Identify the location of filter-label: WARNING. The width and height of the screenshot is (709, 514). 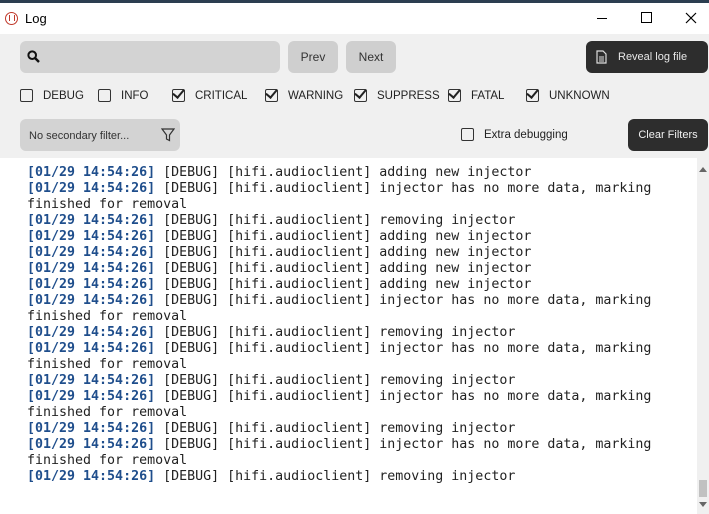
(316, 96).